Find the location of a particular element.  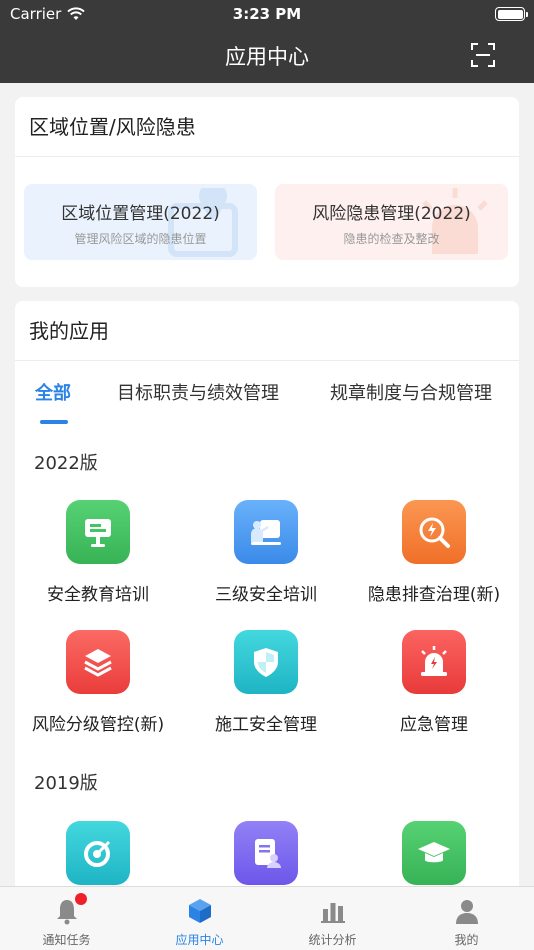

status-bar: Carrier 3:23 PM is located at coordinates (267, 14).